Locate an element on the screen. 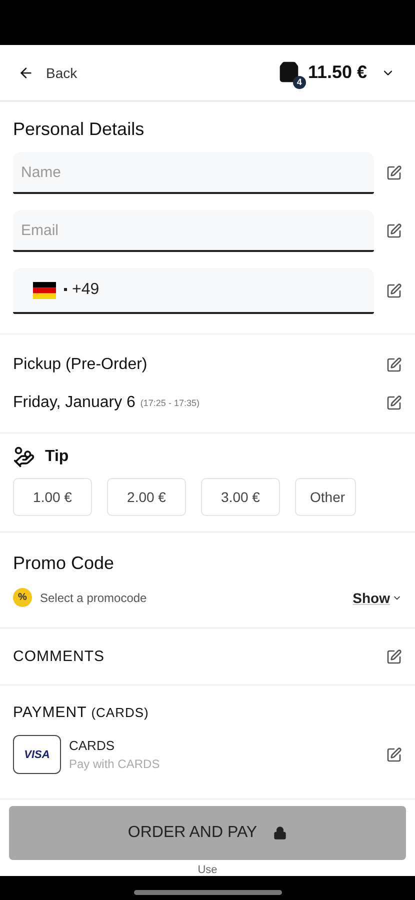 Image resolution: width=415 pixels, height=900 pixels. show-promo-toggle: Show is located at coordinates (377, 598).